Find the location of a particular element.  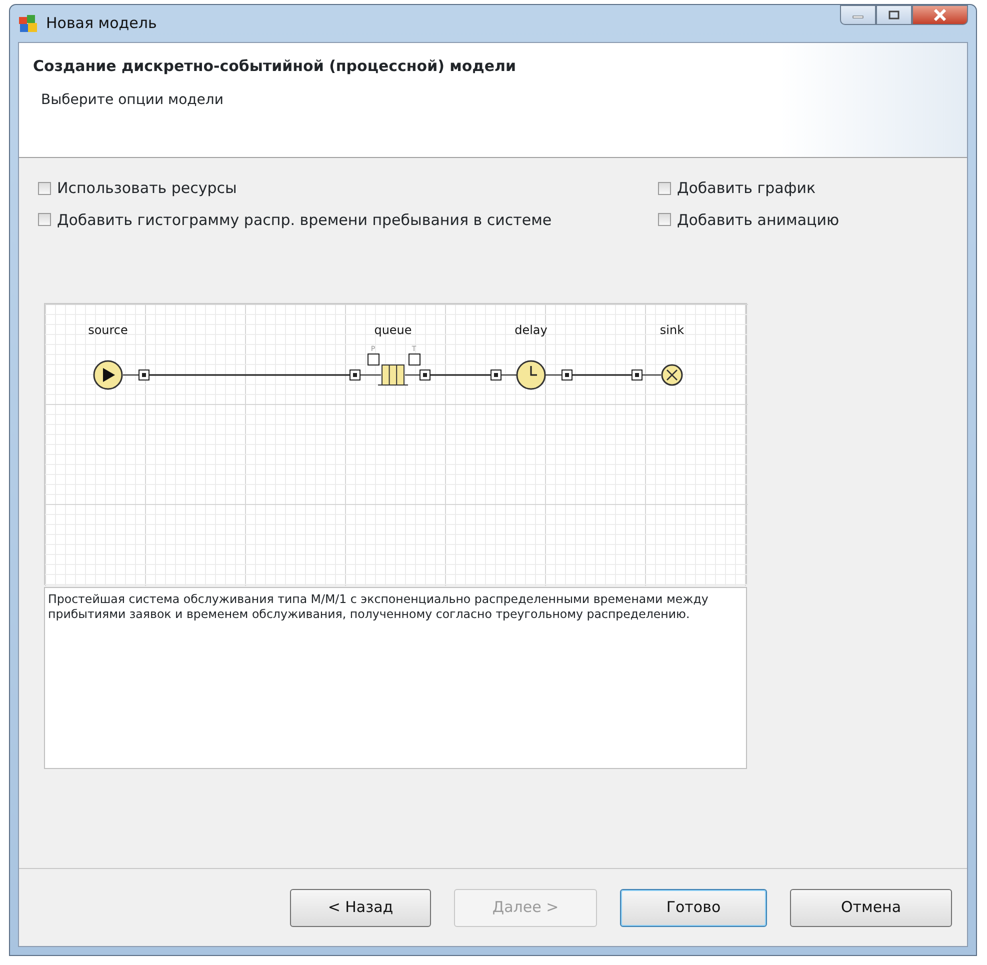

page-title: Создание дискретно-событийной (процессной) модели is located at coordinates (275, 66).